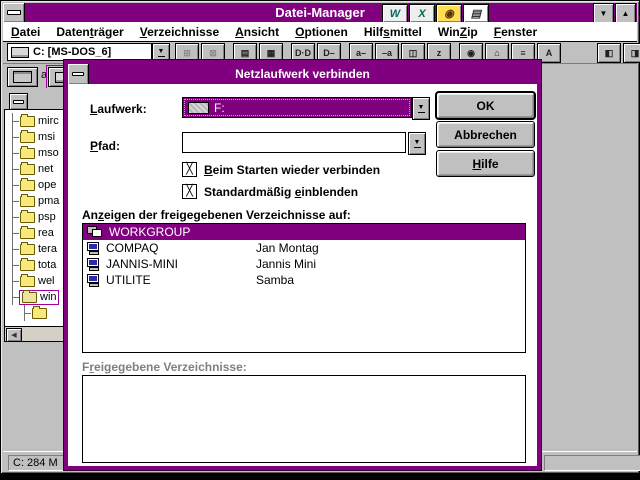  What do you see at coordinates (485, 105) in the screenshot?
I see `ok-button: OK` at bounding box center [485, 105].